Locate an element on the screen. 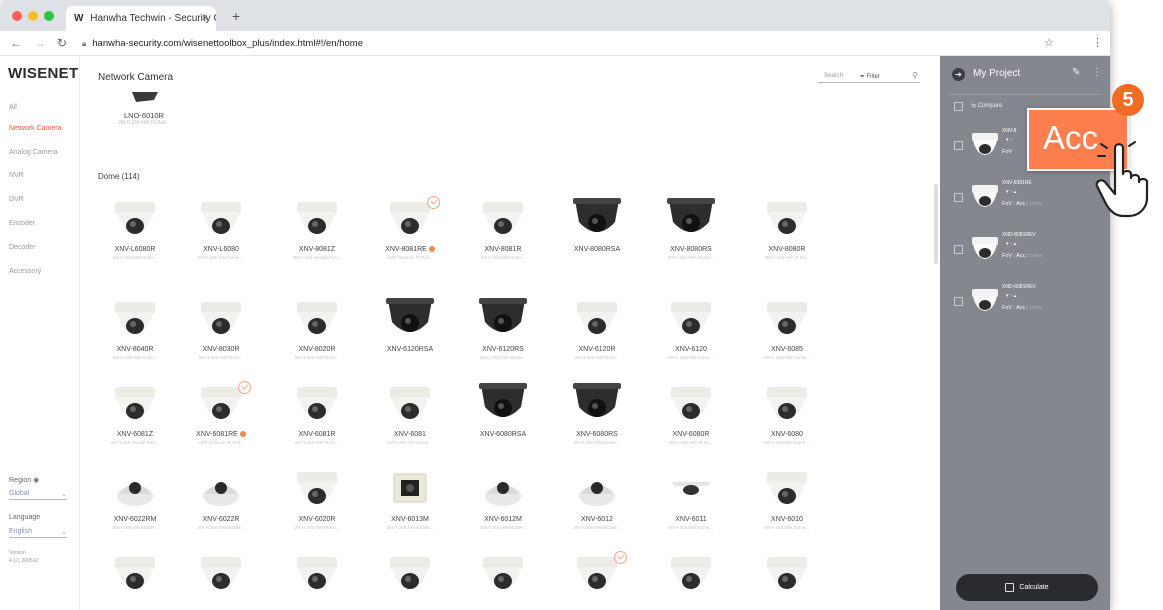  product-card: XNV-6080RSA is located at coordinates (503, 421).